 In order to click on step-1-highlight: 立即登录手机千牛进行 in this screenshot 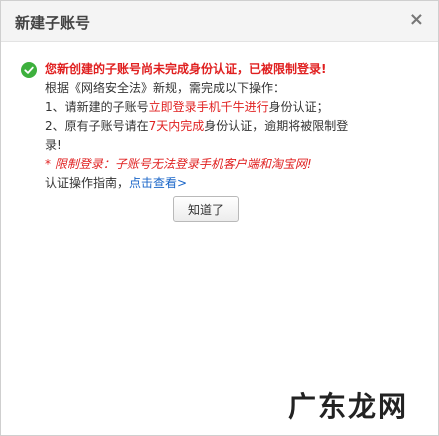, I will do `click(208, 107)`.